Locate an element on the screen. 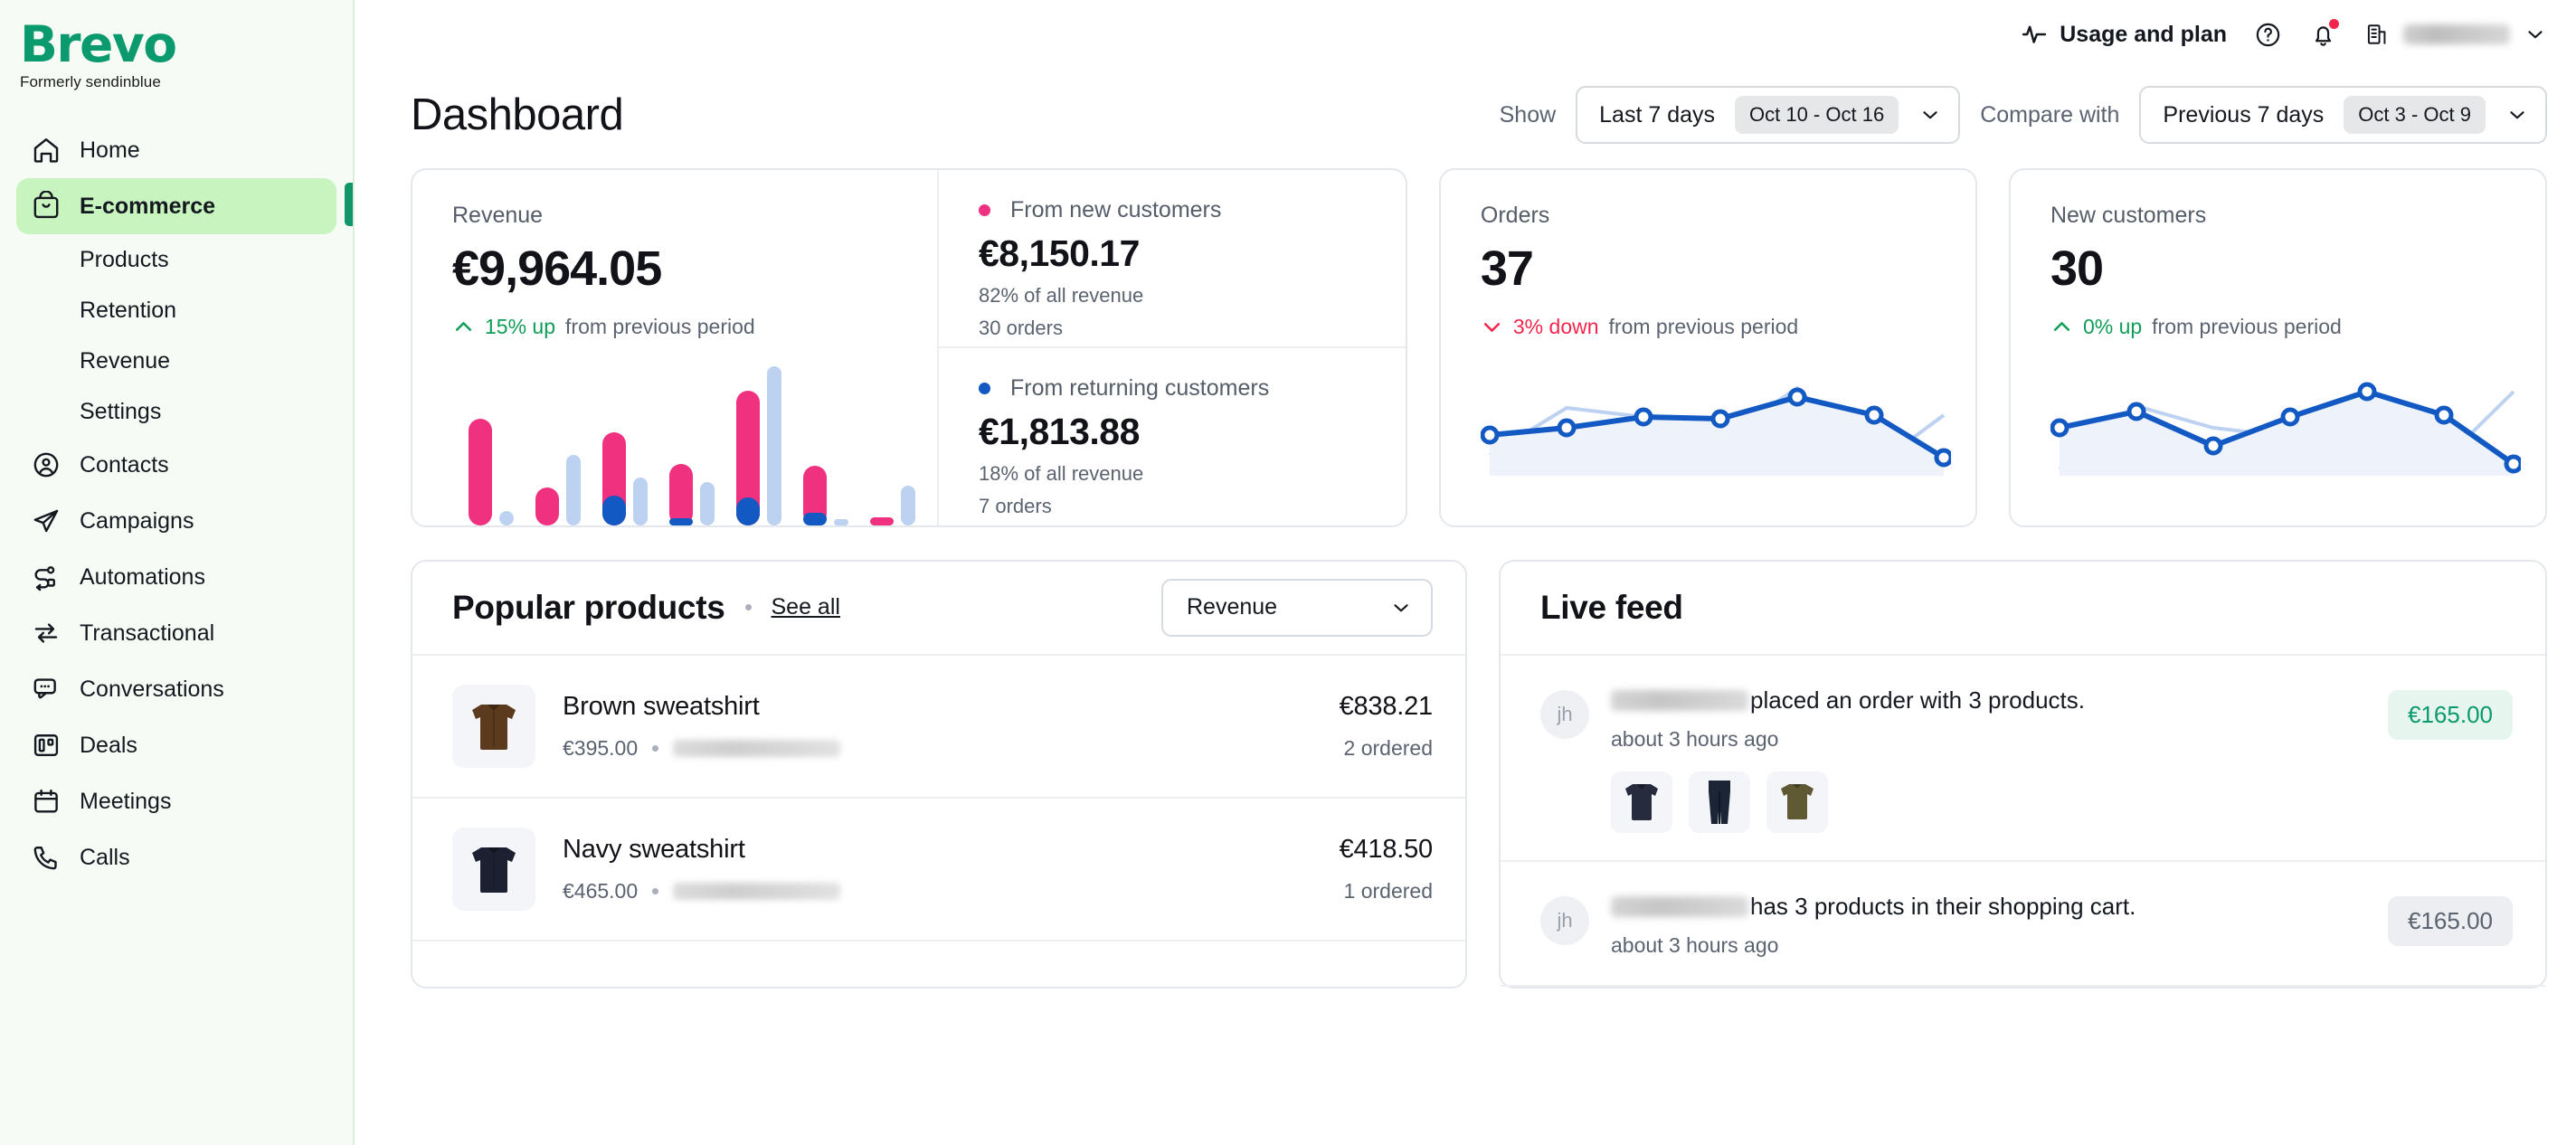 This screenshot has height=1145, width=2576. sidebar-item-calls: Calls is located at coordinates (176, 857).